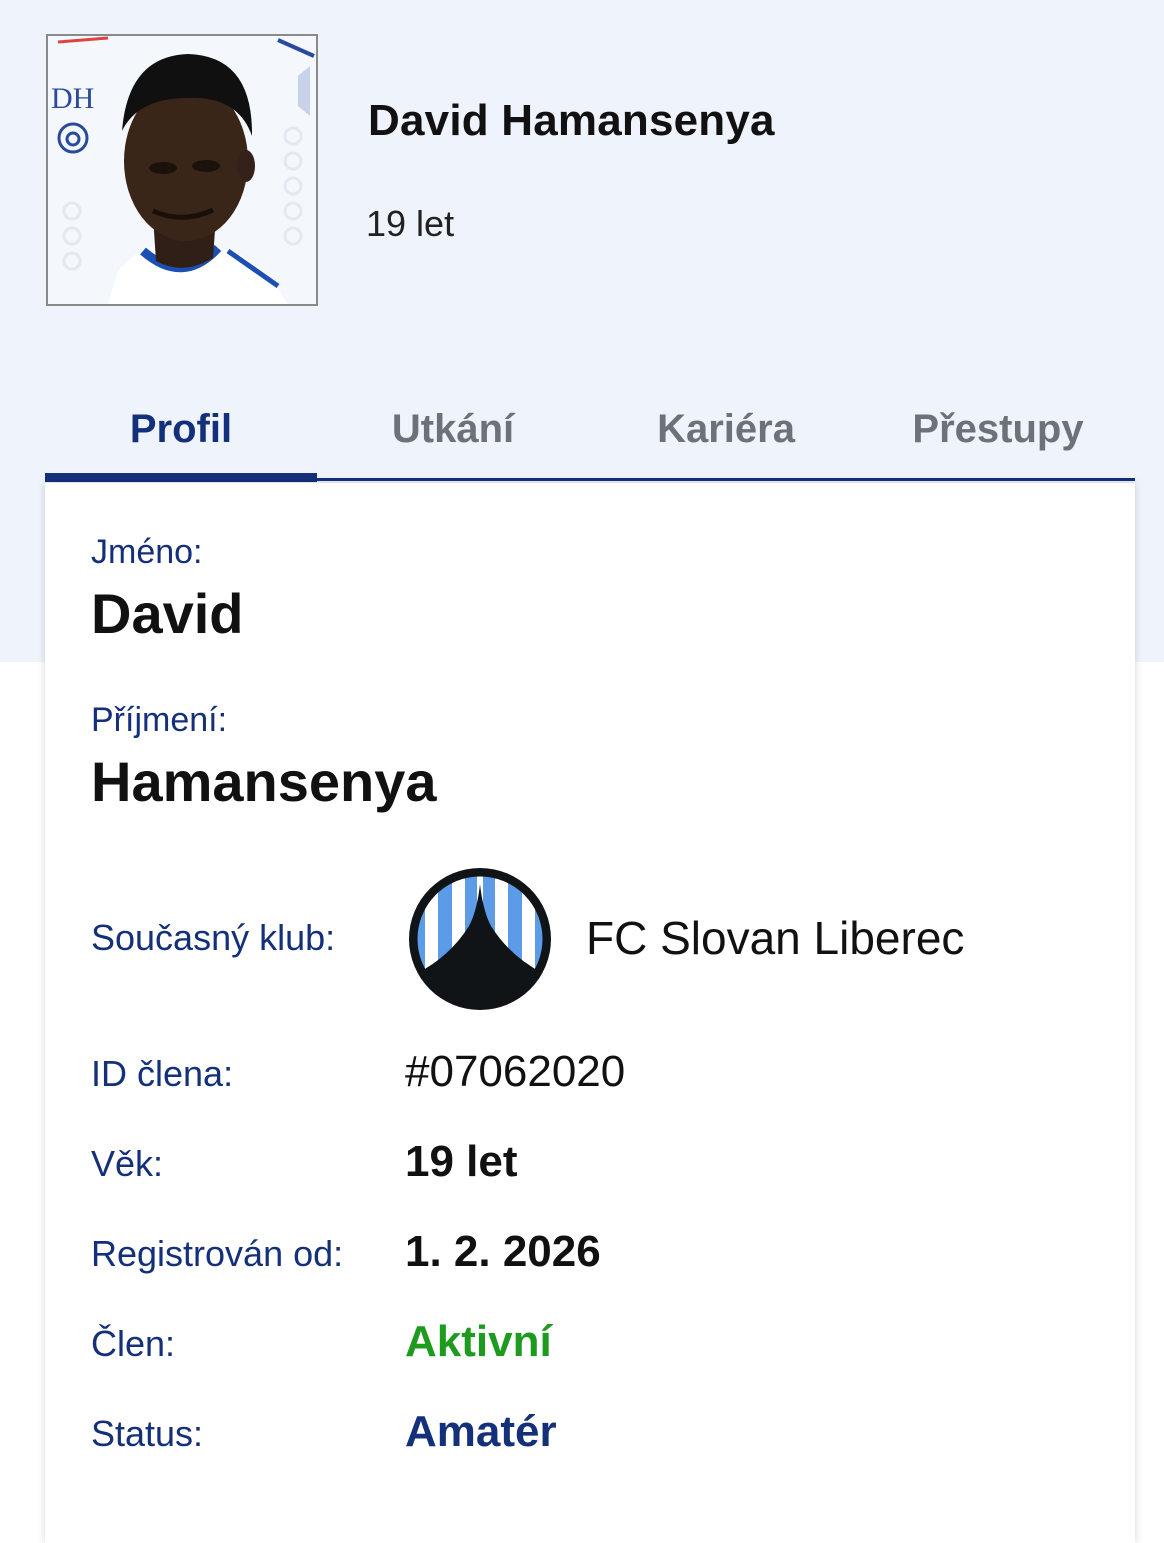 This screenshot has height=1543, width=1164. What do you see at coordinates (461, 1161) in the screenshot?
I see `age-value: 19 let` at bounding box center [461, 1161].